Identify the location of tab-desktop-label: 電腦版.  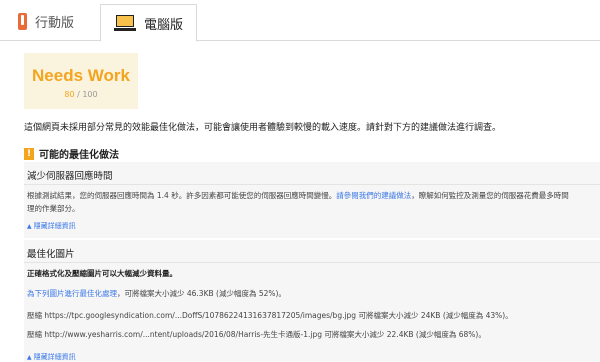
(163, 25).